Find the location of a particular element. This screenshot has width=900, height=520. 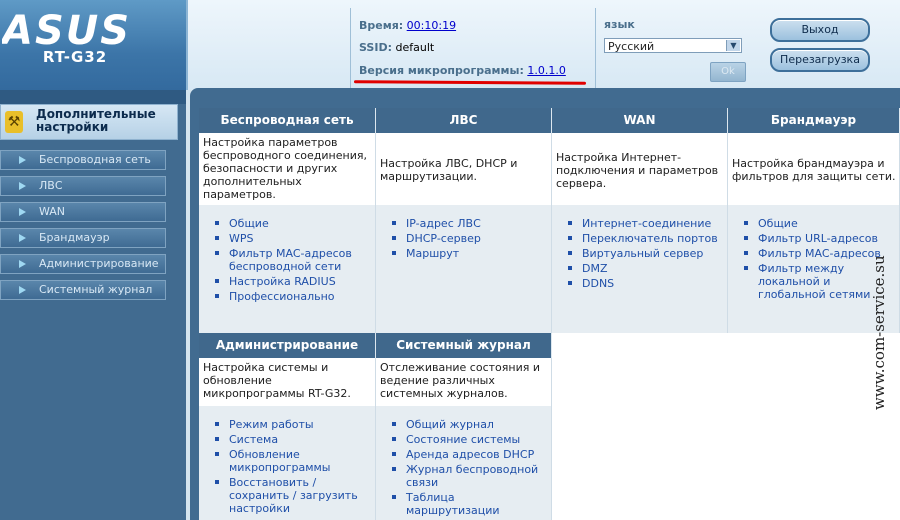

card-links: IP-адрес ЛВС DHCP-сервер Маршрут is located at coordinates (464, 269).